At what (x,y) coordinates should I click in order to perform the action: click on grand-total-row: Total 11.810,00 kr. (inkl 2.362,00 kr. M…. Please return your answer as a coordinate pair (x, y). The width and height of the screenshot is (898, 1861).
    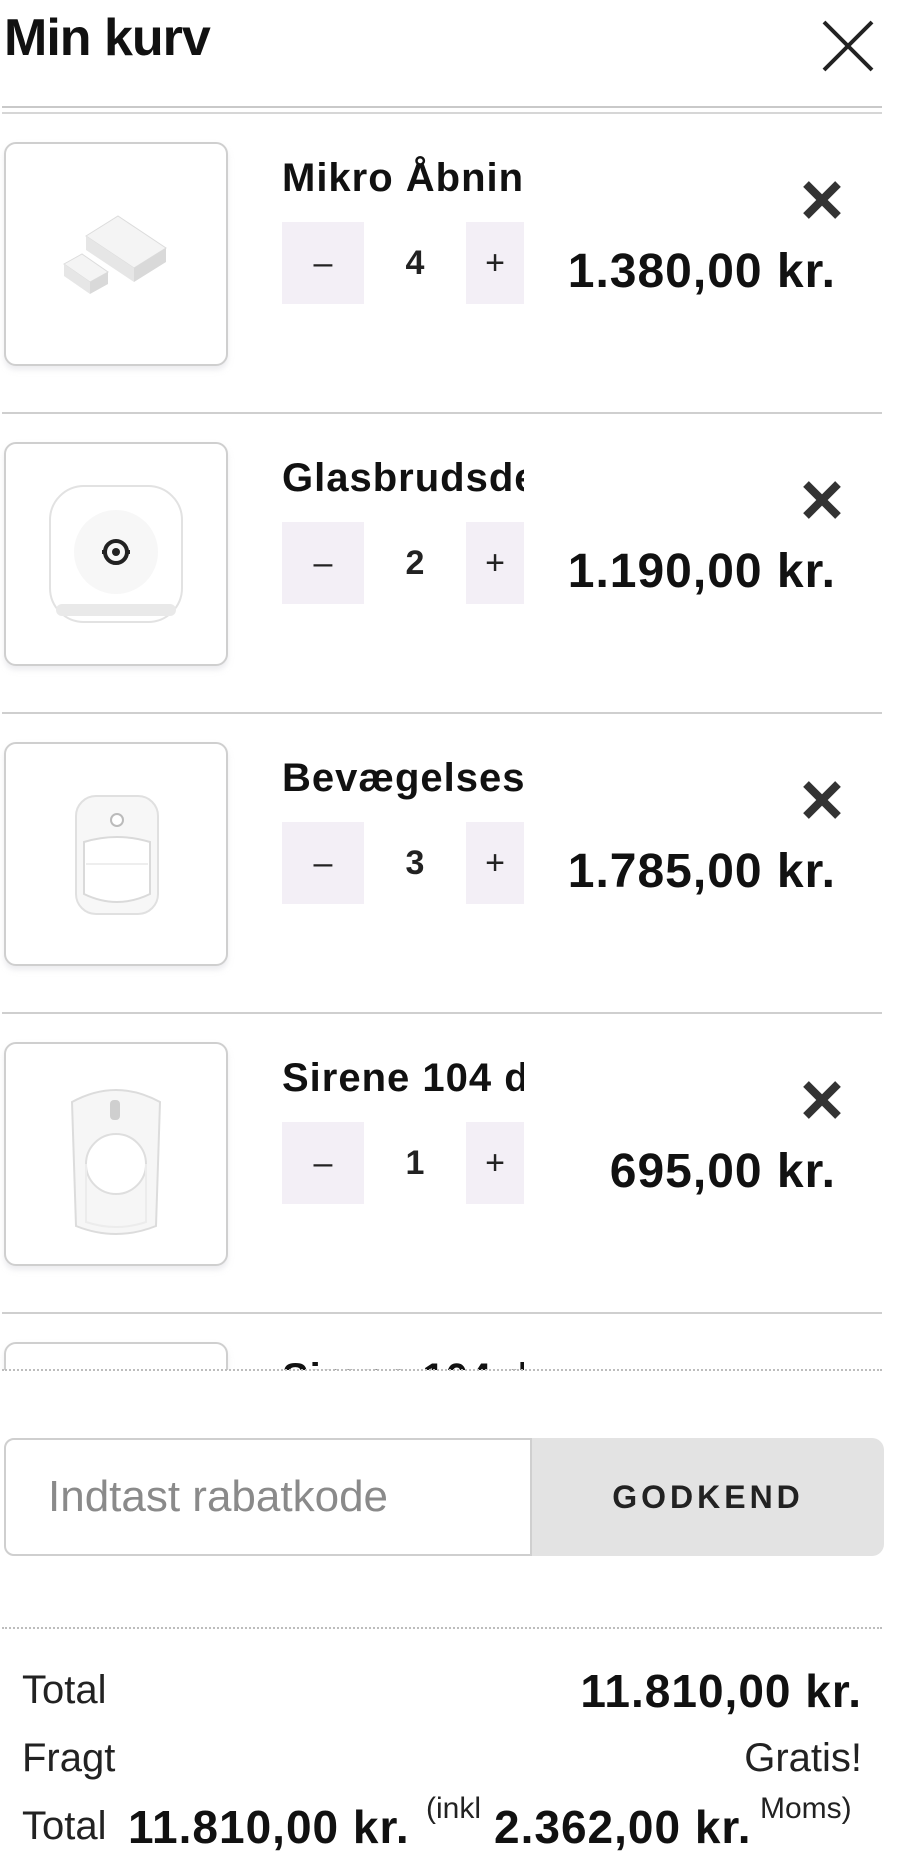
    Looking at the image, I should click on (447, 1826).